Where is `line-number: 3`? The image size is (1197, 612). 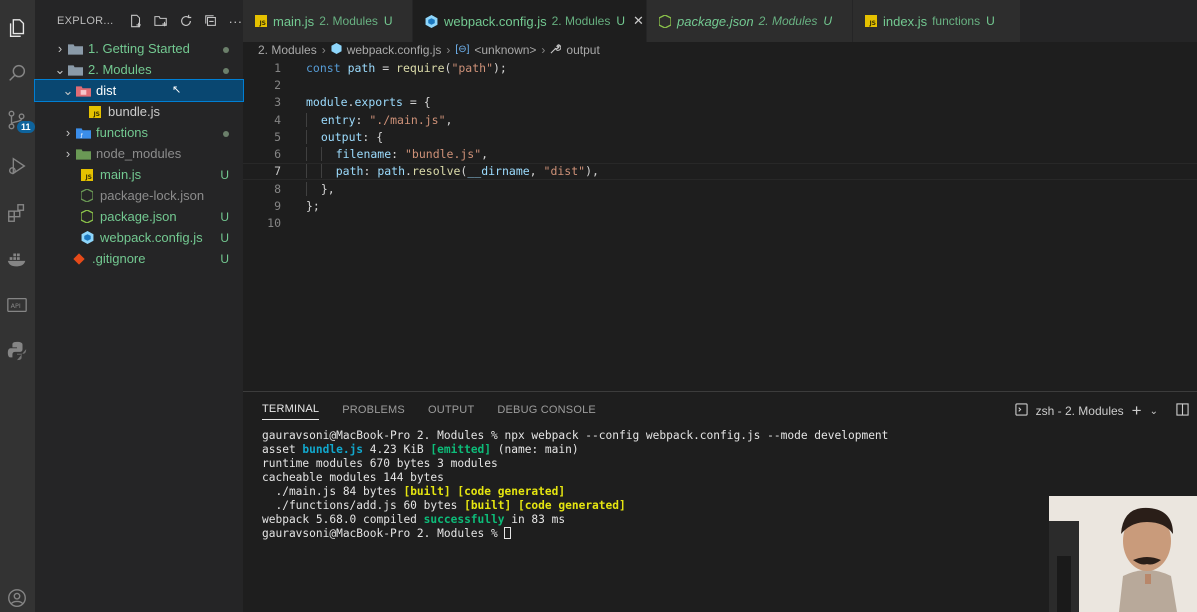
line-number: 3 is located at coordinates (277, 102).